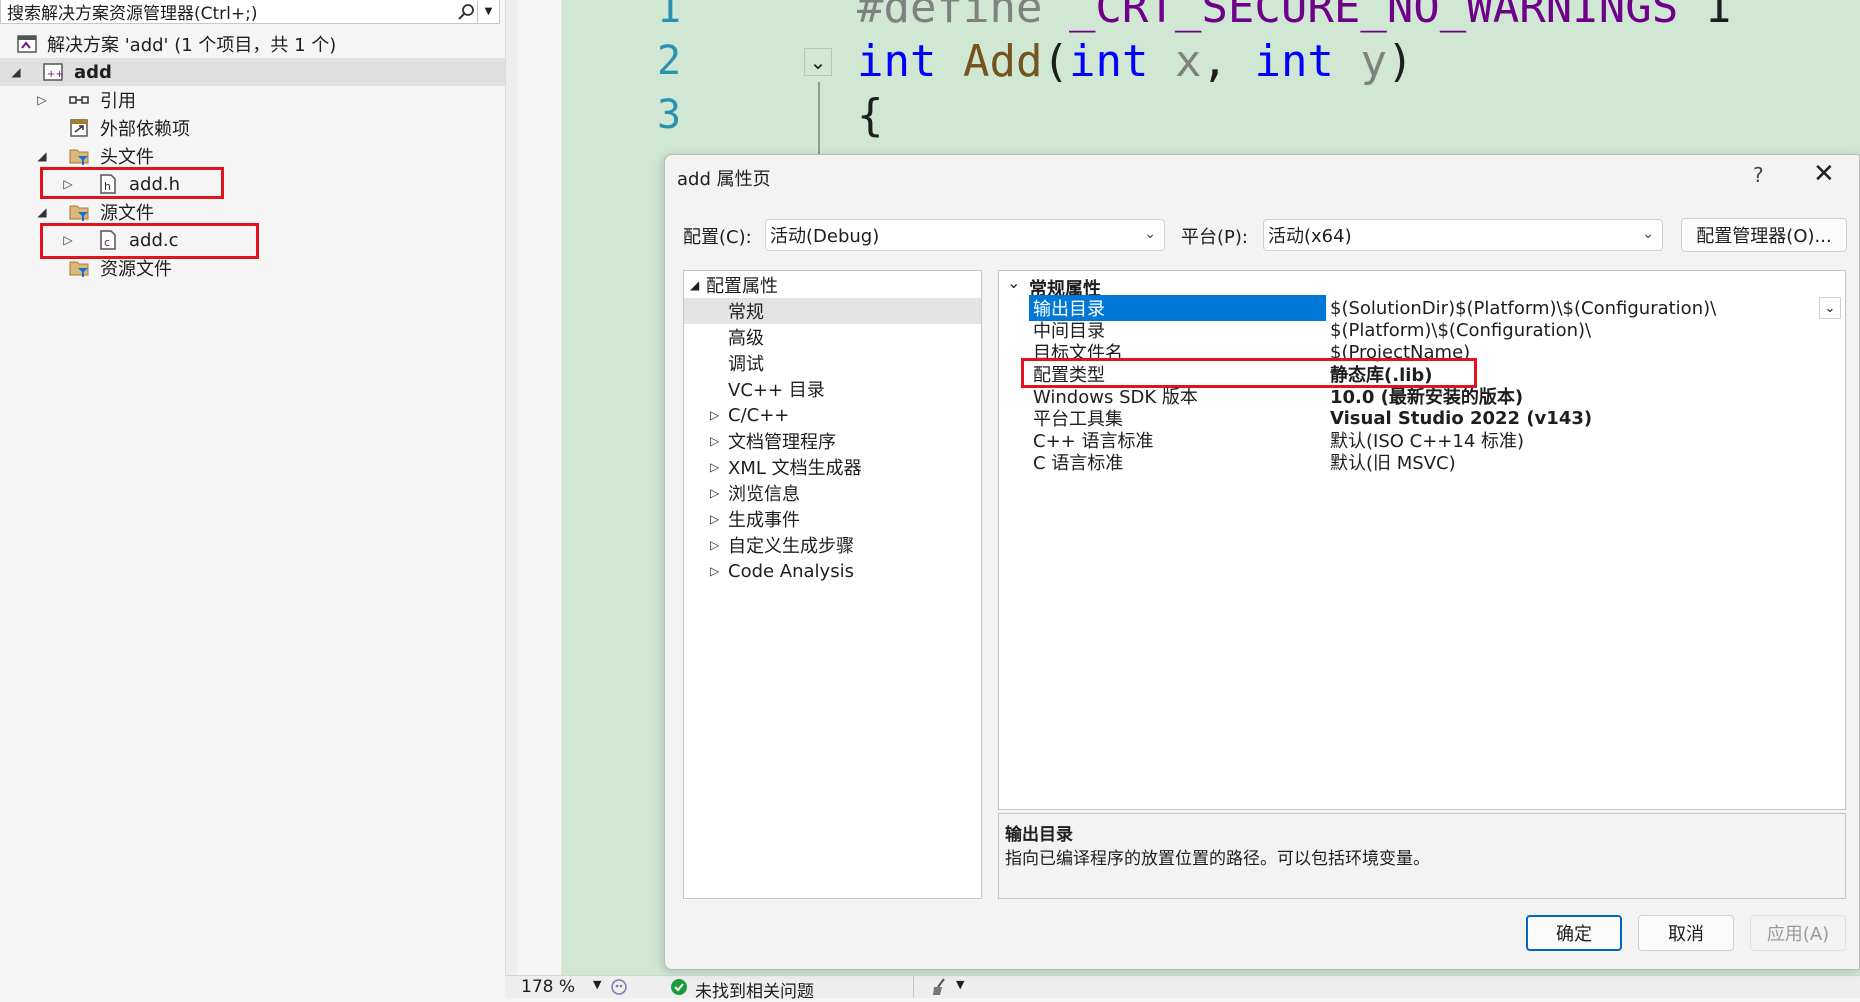 The width and height of the screenshot is (1860, 1002). What do you see at coordinates (1718, 16) in the screenshot?
I see `code-value: 1` at bounding box center [1718, 16].